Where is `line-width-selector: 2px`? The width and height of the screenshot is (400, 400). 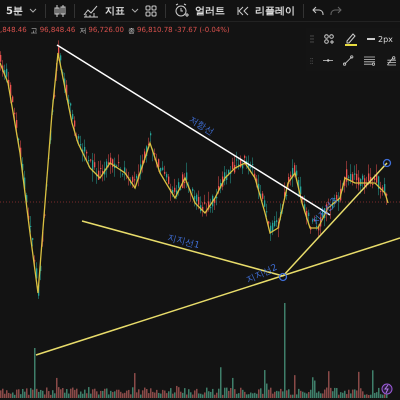 line-width-selector: 2px is located at coordinates (380, 39).